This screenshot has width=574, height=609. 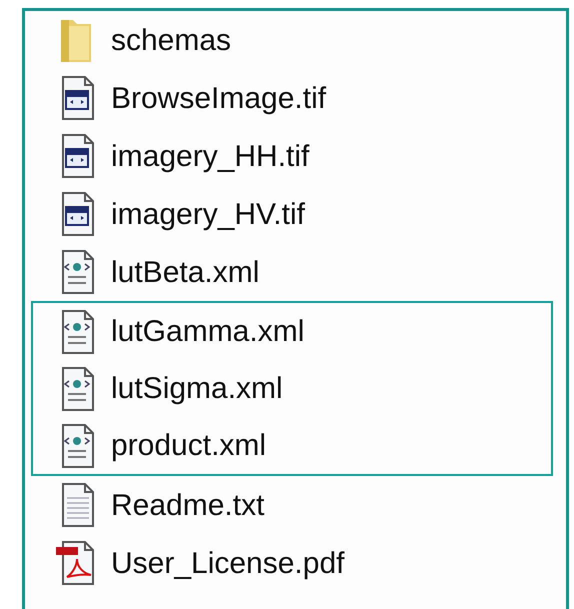 I want to click on file-name: BrowseImage.tif, so click(x=218, y=98).